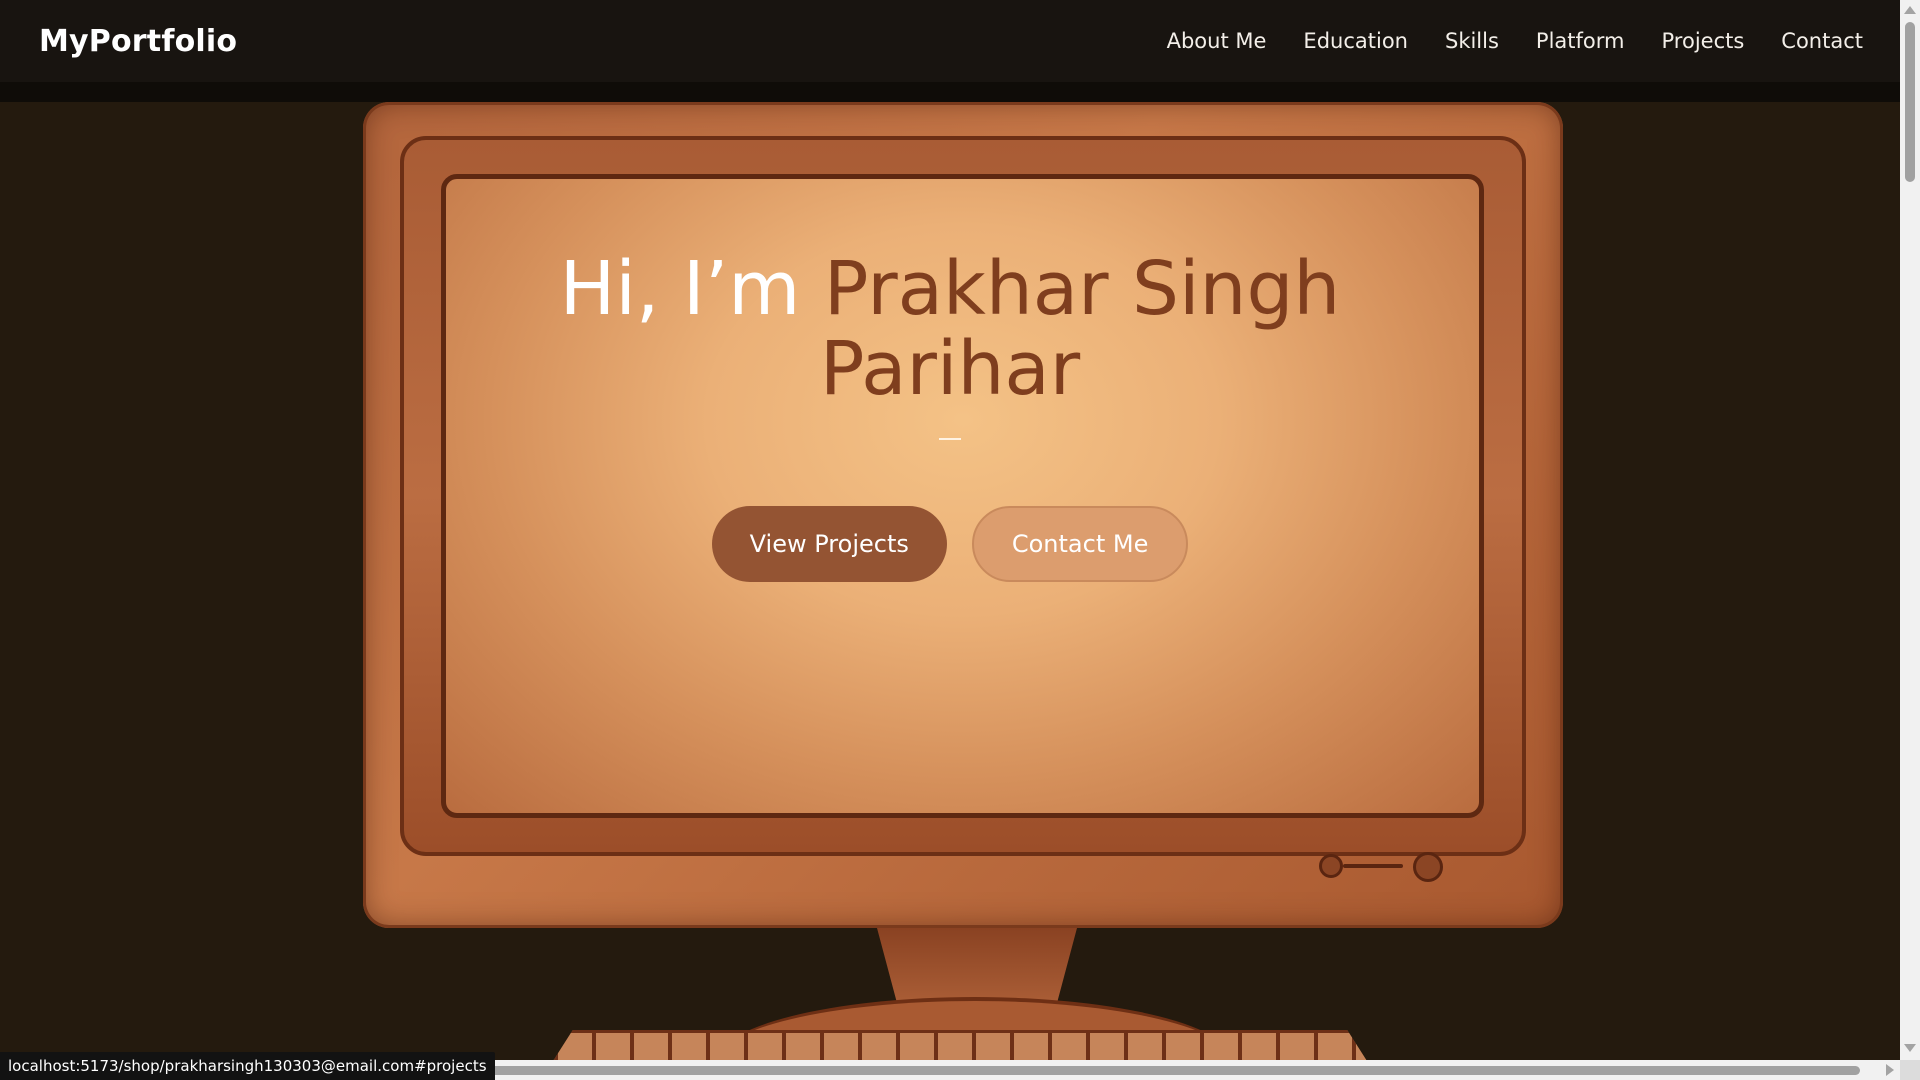 The height and width of the screenshot is (1080, 1920). Describe the element at coordinates (1472, 41) in the screenshot. I see `nav-link-skills: Skills` at that location.